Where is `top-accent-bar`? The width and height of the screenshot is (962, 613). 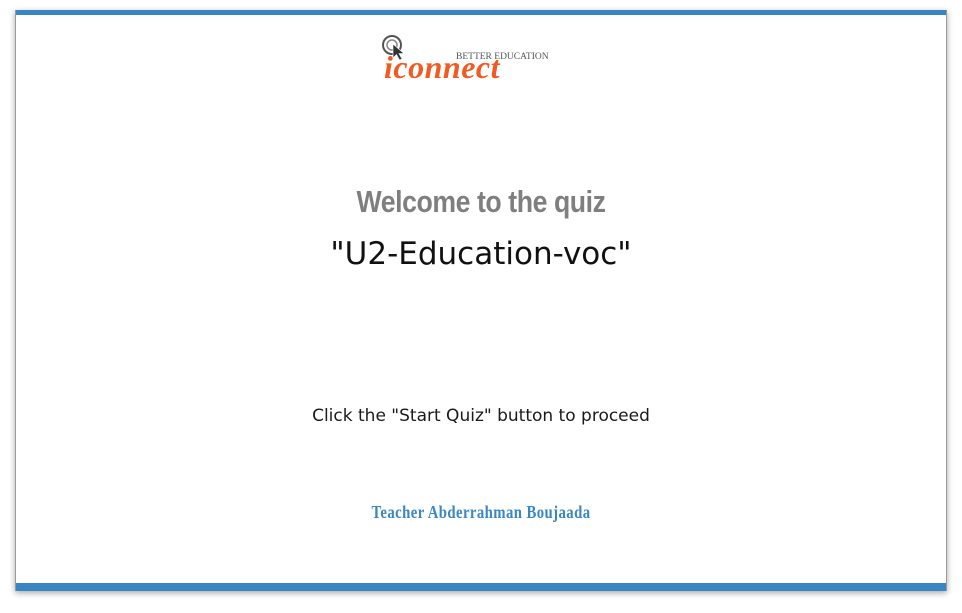 top-accent-bar is located at coordinates (481, 12).